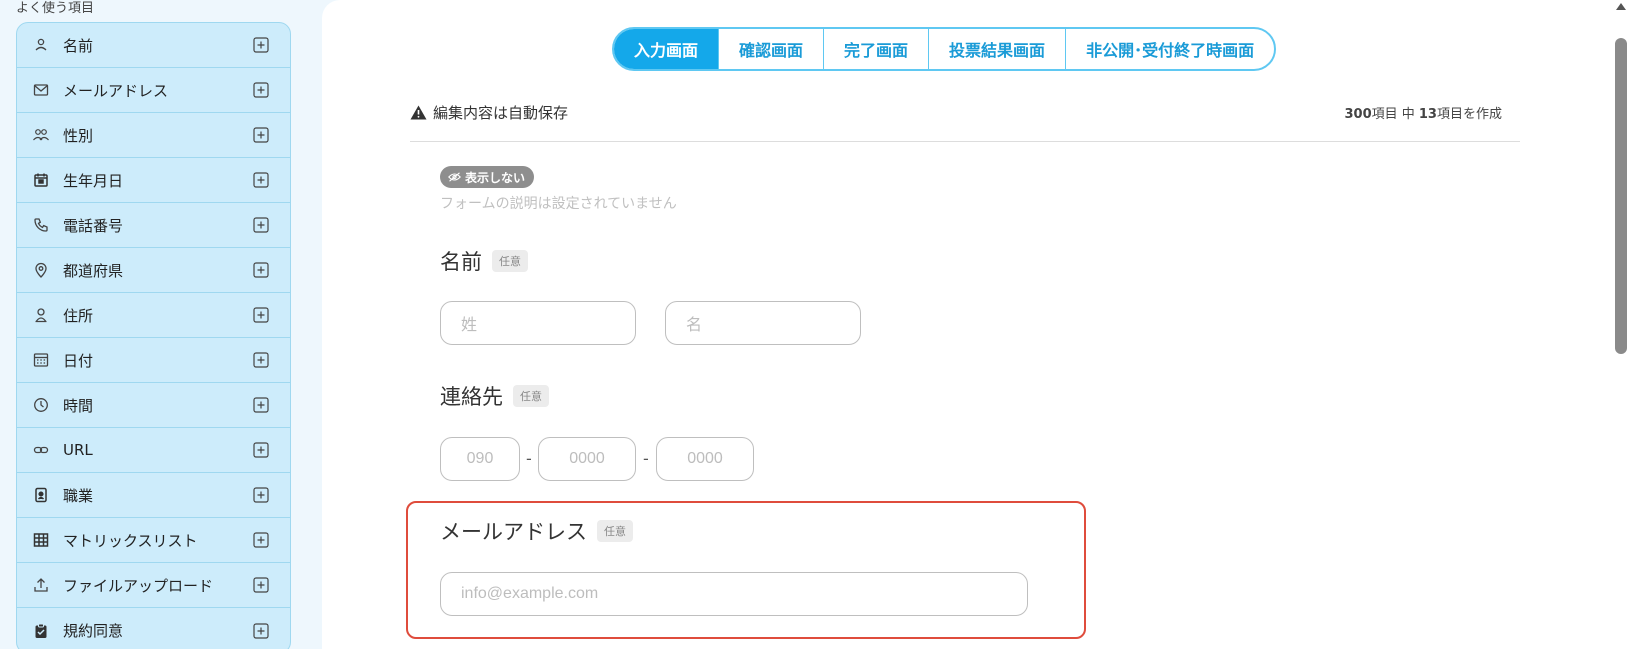  Describe the element at coordinates (138, 585) in the screenshot. I see `sidebar-item-label: ファイルアップロード` at that location.